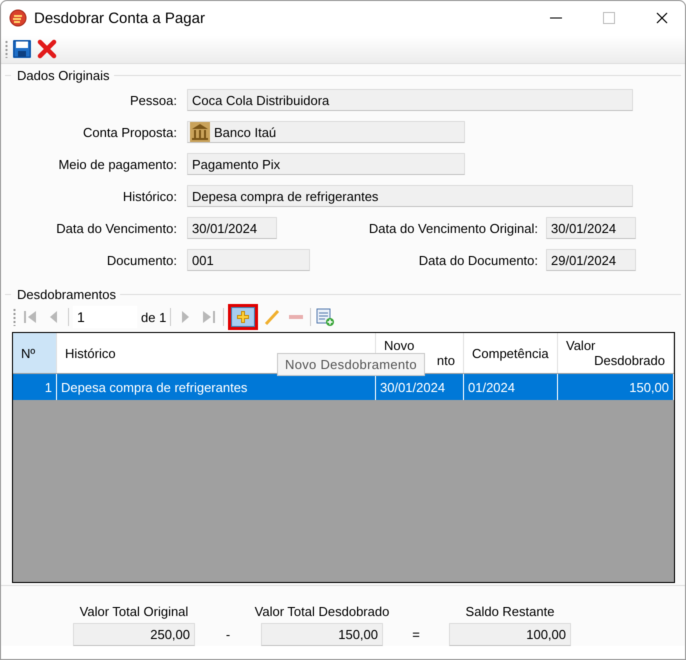  What do you see at coordinates (105, 317) in the screenshot?
I see `page-field: 1` at bounding box center [105, 317].